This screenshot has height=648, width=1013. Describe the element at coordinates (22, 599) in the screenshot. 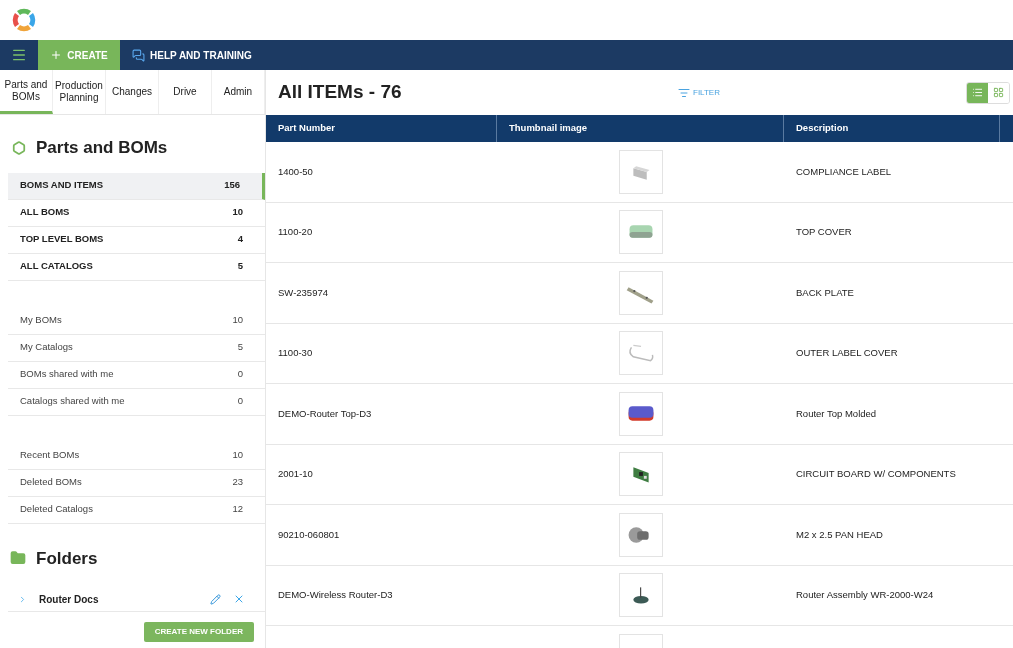

I see `expand-icon` at that location.